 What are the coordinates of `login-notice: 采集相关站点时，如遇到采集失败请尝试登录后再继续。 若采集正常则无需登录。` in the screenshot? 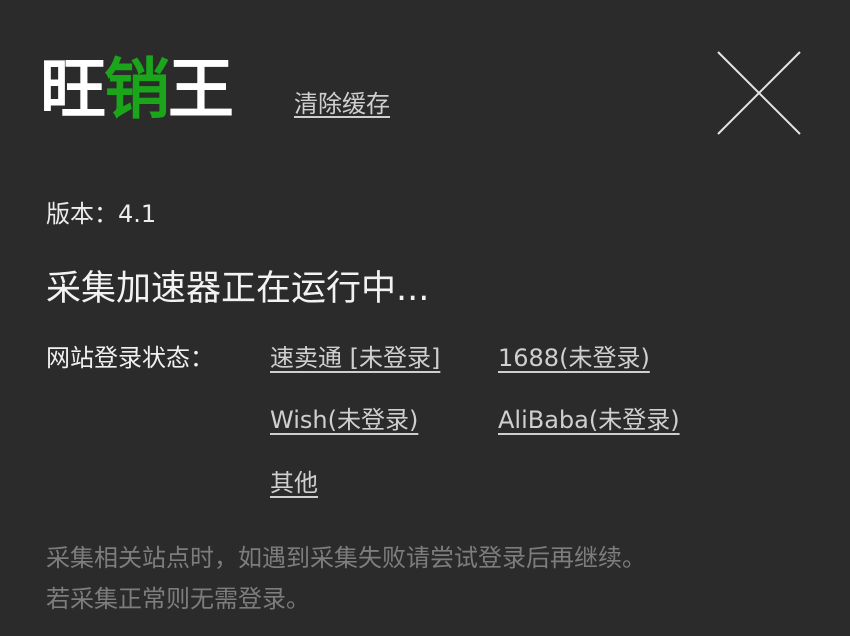 It's located at (346, 579).